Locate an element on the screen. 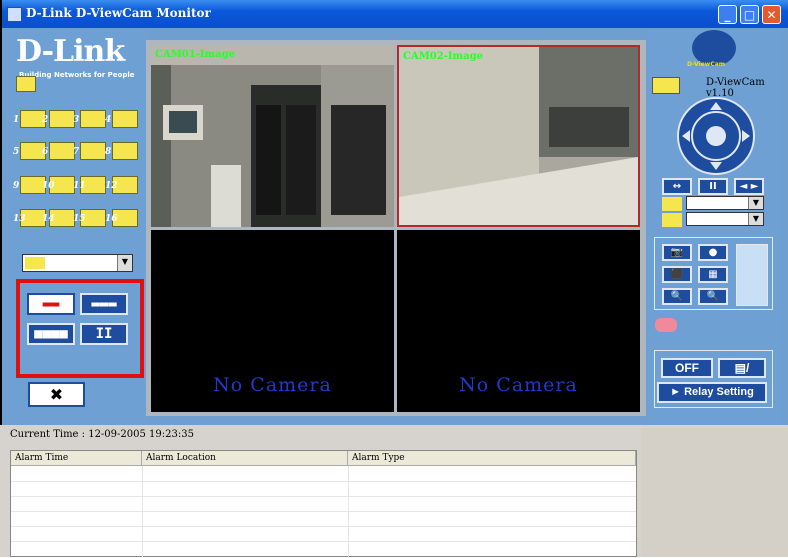 The height and width of the screenshot is (558, 788). preset-select: ▼ is located at coordinates (725, 203).